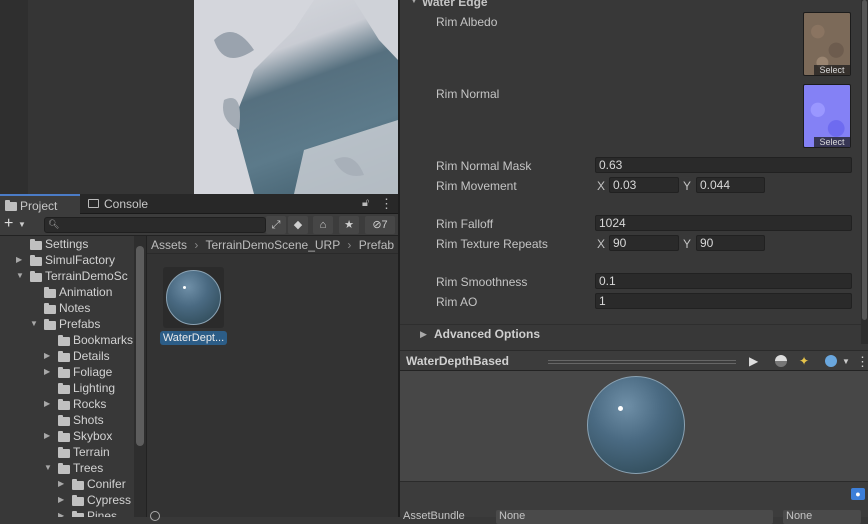 This screenshot has height=524, width=868. What do you see at coordinates (91, 356) in the screenshot?
I see `tree-item-label: Details` at bounding box center [91, 356].